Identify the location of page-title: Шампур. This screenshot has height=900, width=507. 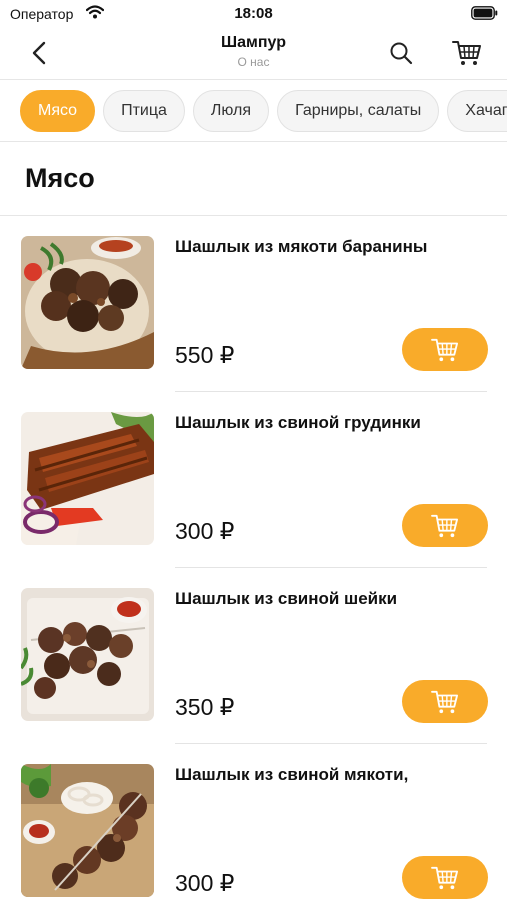
(253, 42).